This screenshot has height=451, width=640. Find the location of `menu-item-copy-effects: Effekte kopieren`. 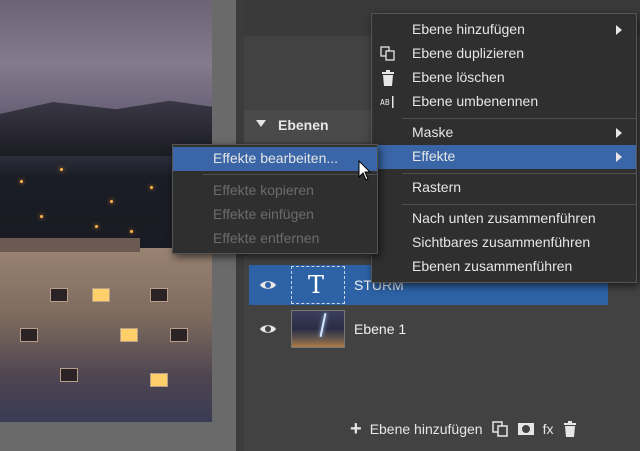

menu-item-copy-effects: Effekte kopieren is located at coordinates (275, 191).